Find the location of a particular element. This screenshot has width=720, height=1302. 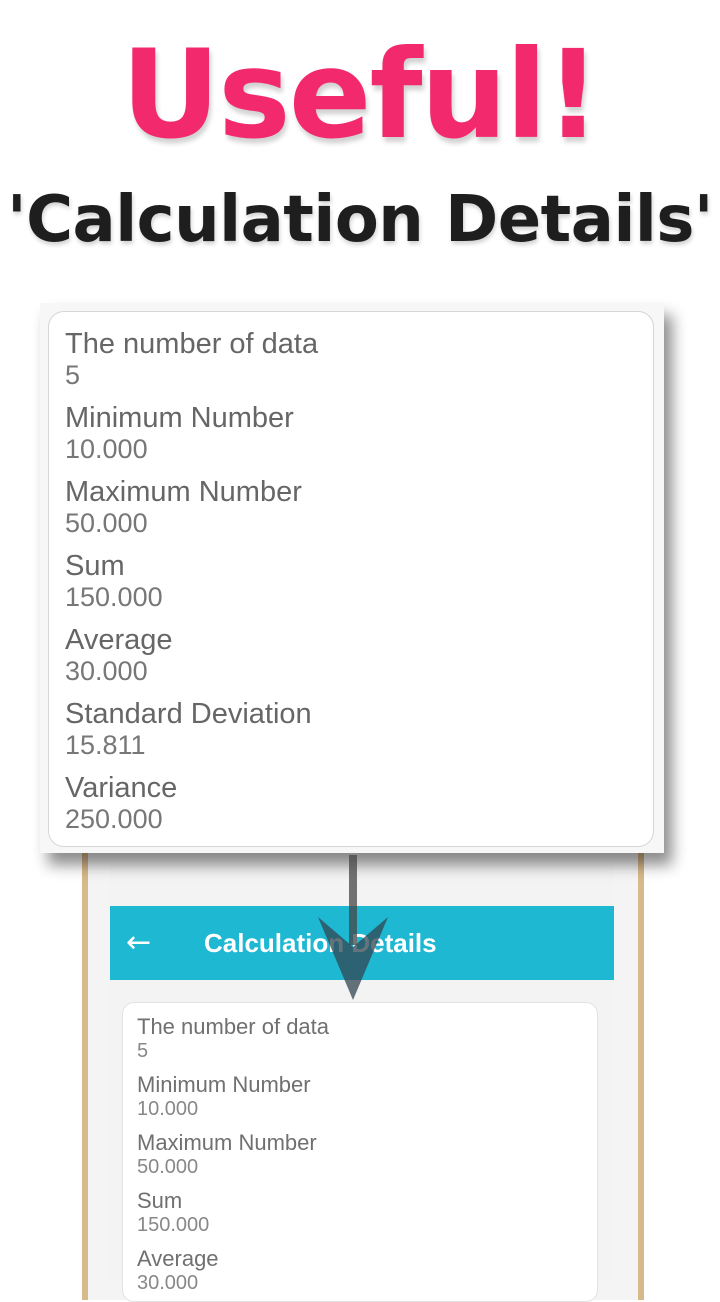

item-value: 15.811 is located at coordinates (105, 745).